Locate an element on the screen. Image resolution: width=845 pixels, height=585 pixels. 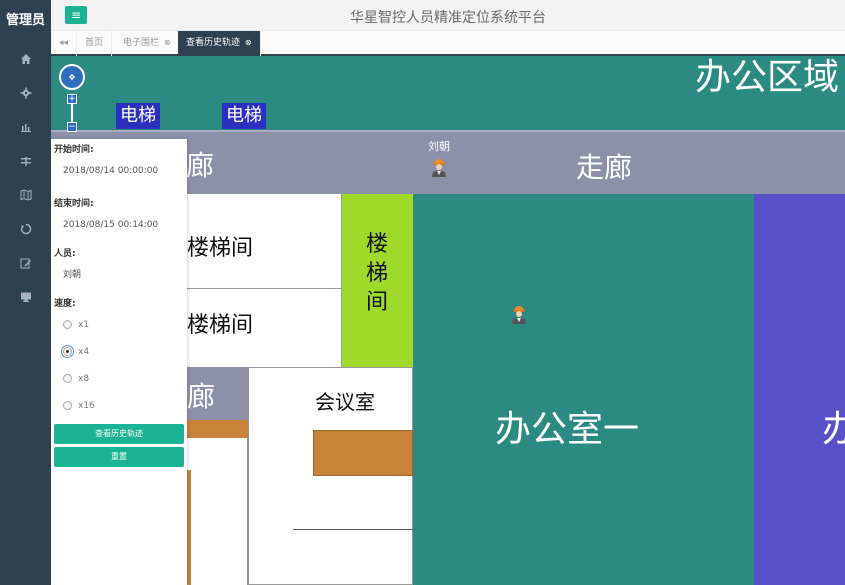
tab-home: 首页 is located at coordinates (95, 43).